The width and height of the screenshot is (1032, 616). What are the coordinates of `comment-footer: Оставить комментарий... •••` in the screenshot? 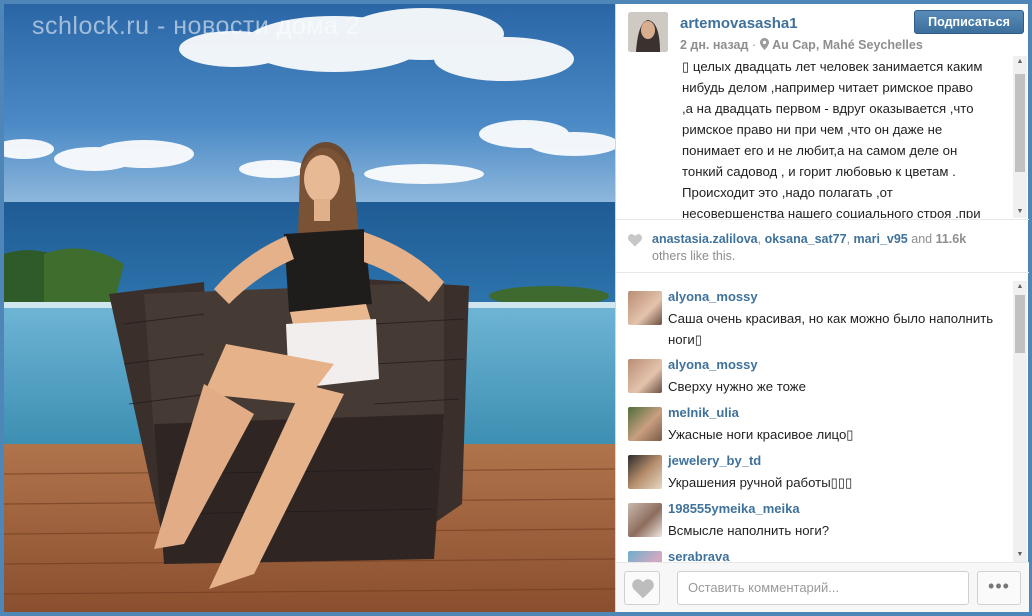 It's located at (822, 587).